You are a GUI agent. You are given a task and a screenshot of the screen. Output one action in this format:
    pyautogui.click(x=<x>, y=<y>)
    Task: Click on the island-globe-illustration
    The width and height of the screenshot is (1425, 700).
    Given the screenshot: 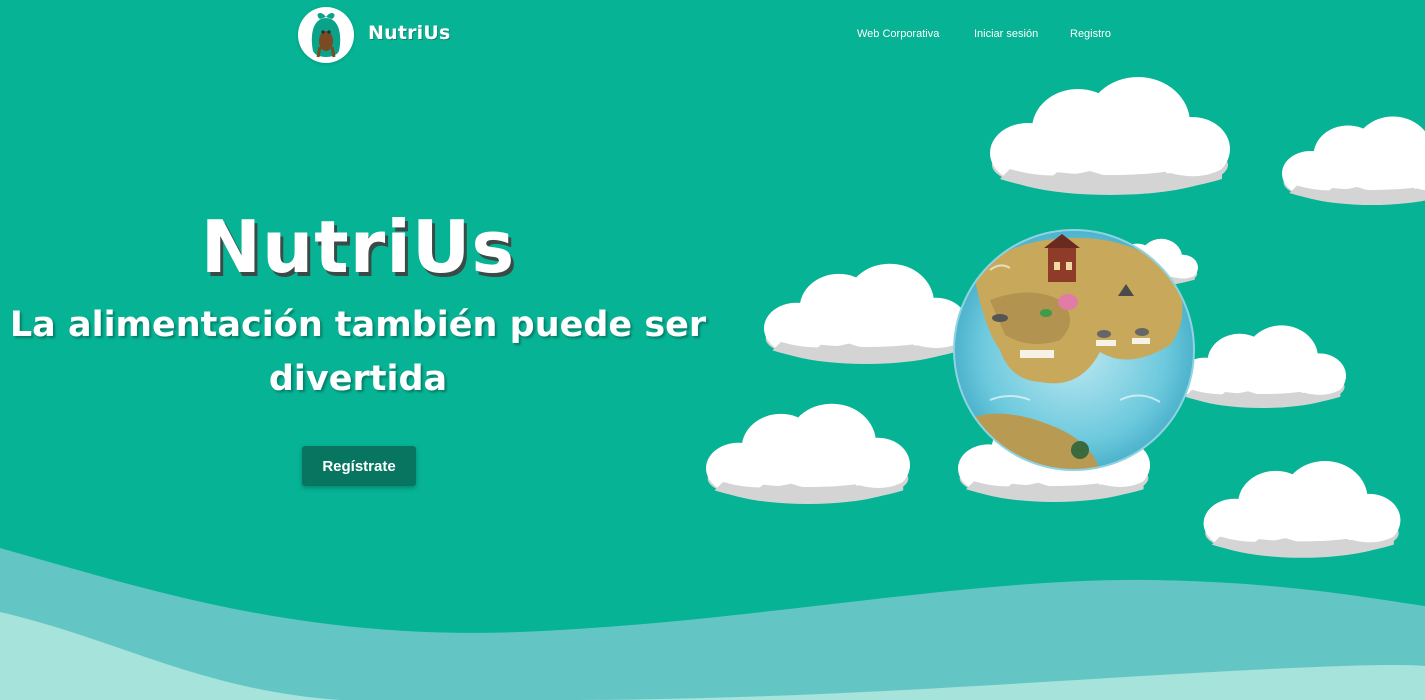 What is the action you would take?
    pyautogui.click(x=1074, y=350)
    